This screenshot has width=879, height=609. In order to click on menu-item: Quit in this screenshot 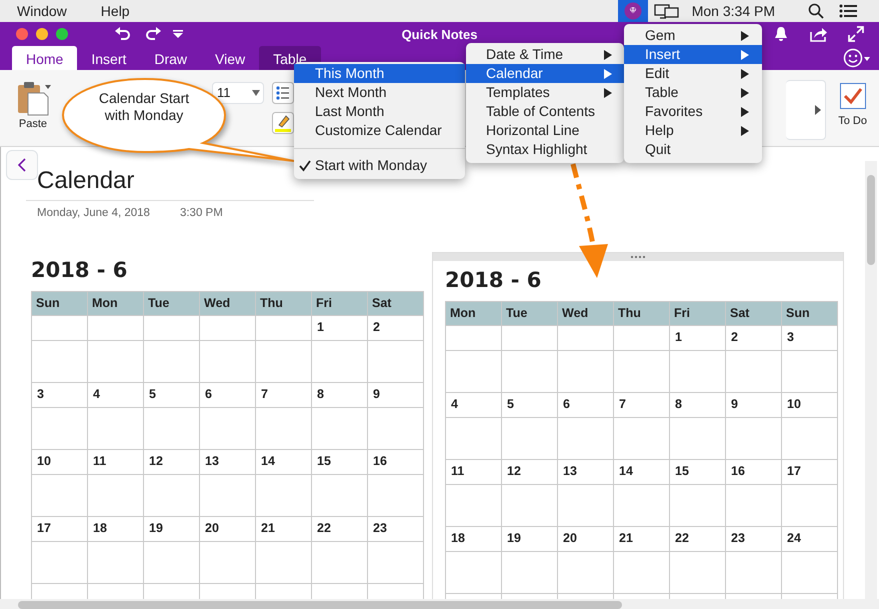, I will do `click(693, 149)`.